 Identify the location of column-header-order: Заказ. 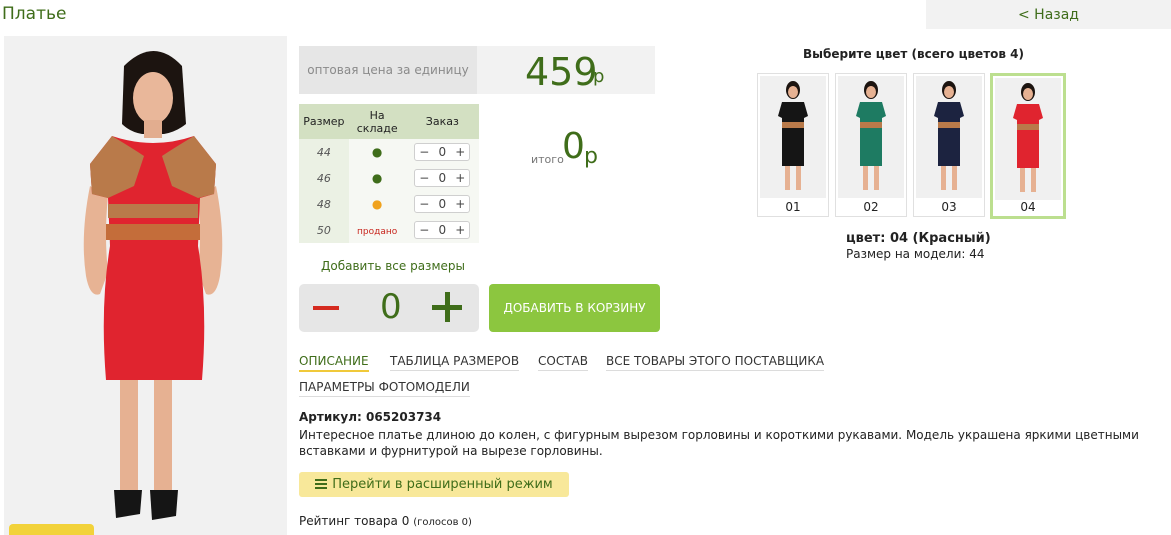
(442, 121).